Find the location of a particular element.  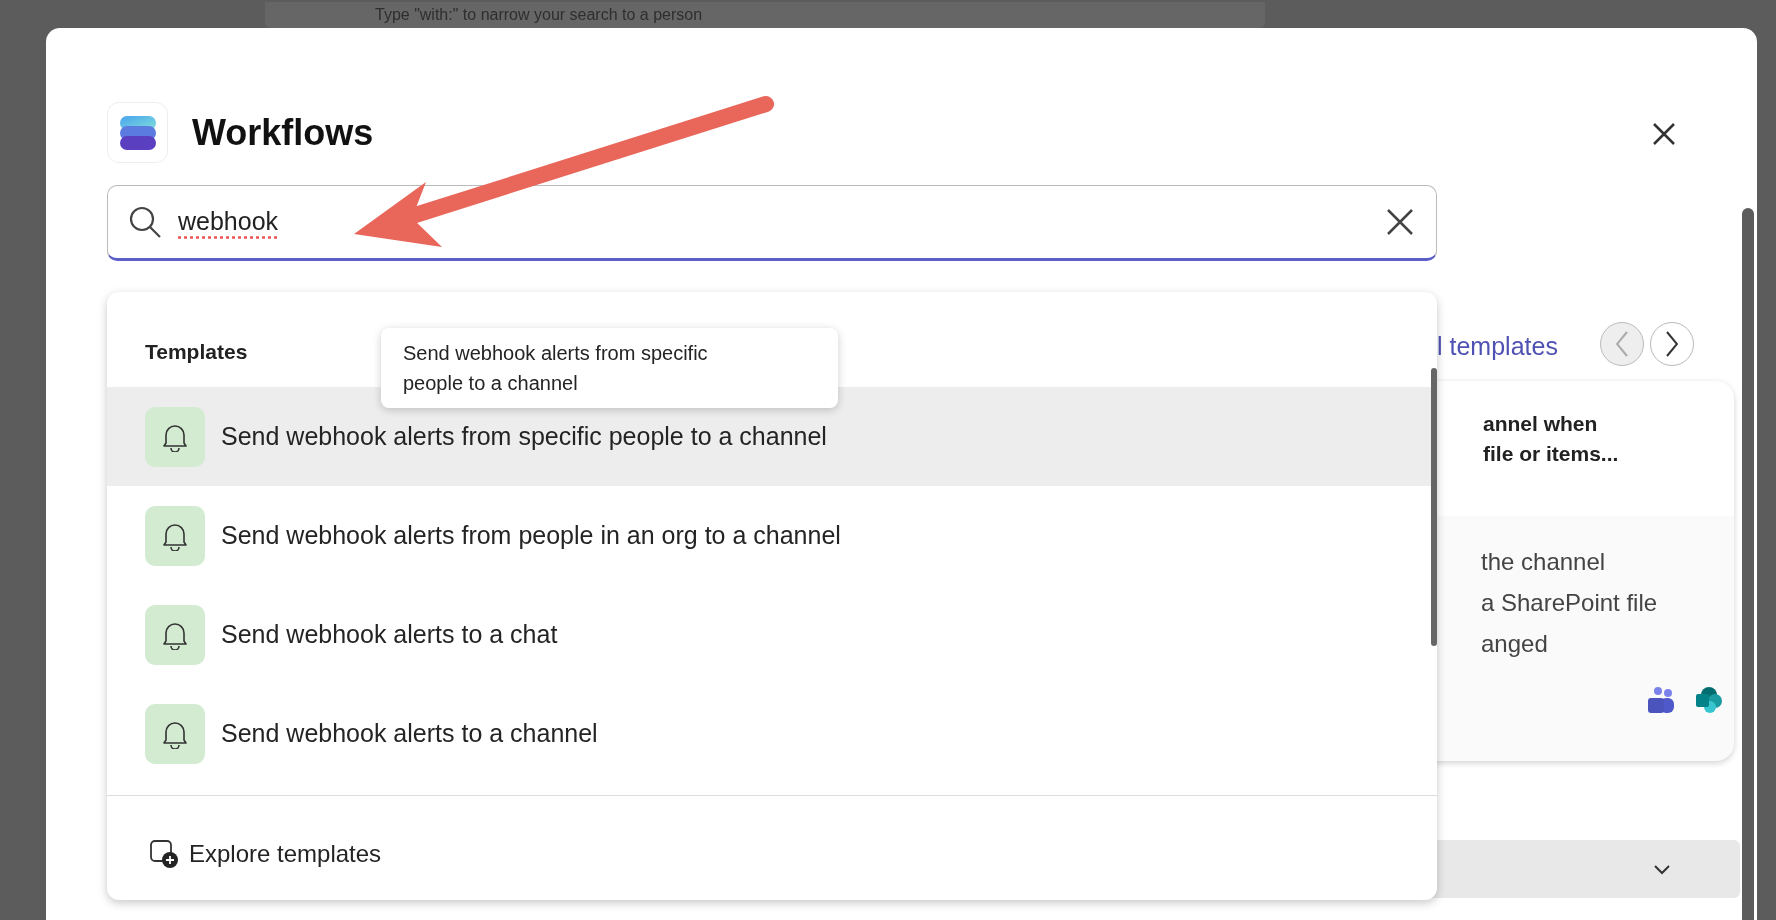

tooltip: Send webhook alerts from specific people to a channel is located at coordinates (609, 368).